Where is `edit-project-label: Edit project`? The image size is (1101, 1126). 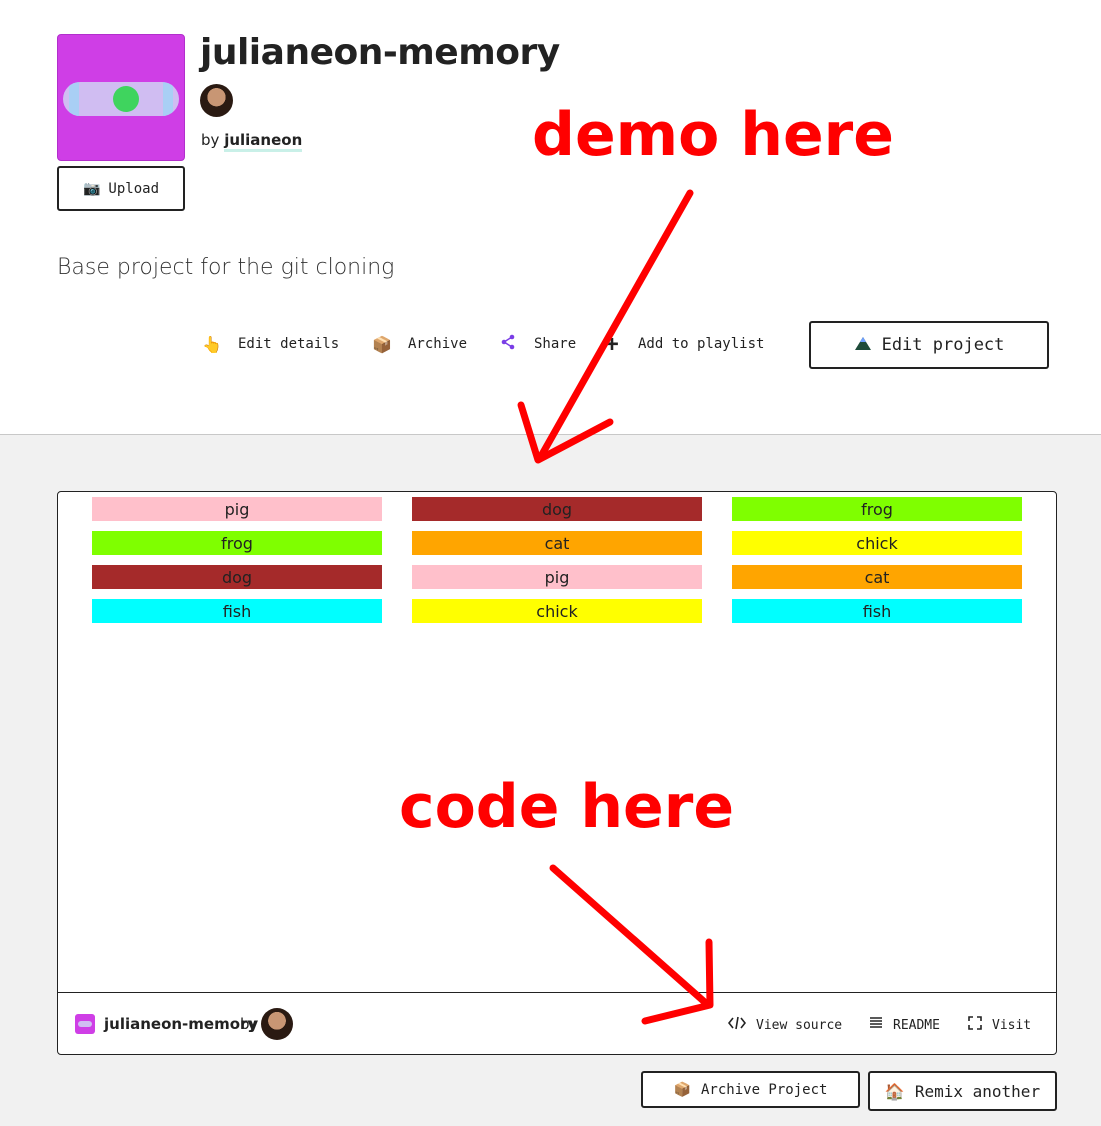 edit-project-label: Edit project is located at coordinates (943, 345).